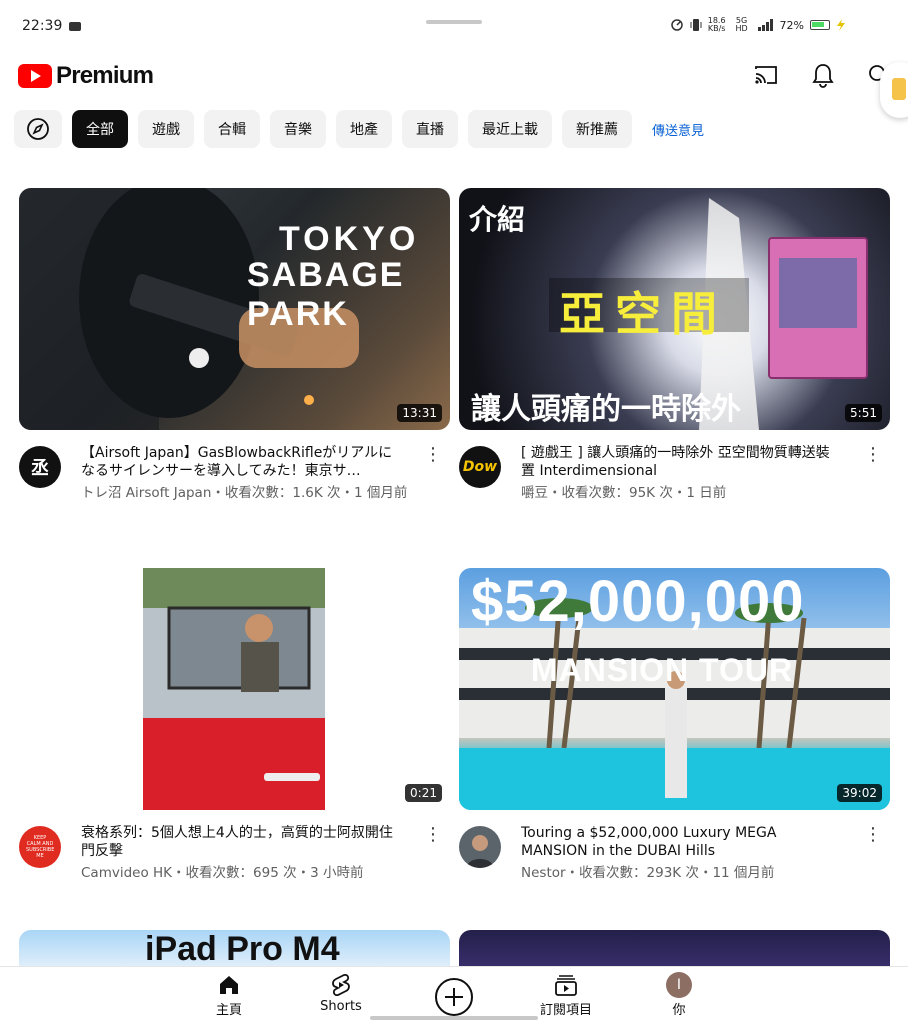 The height and width of the screenshot is (1024, 908). I want to click on channel-avatar: KEEP CALM AND SUBSCRIBE ME, so click(40, 847).